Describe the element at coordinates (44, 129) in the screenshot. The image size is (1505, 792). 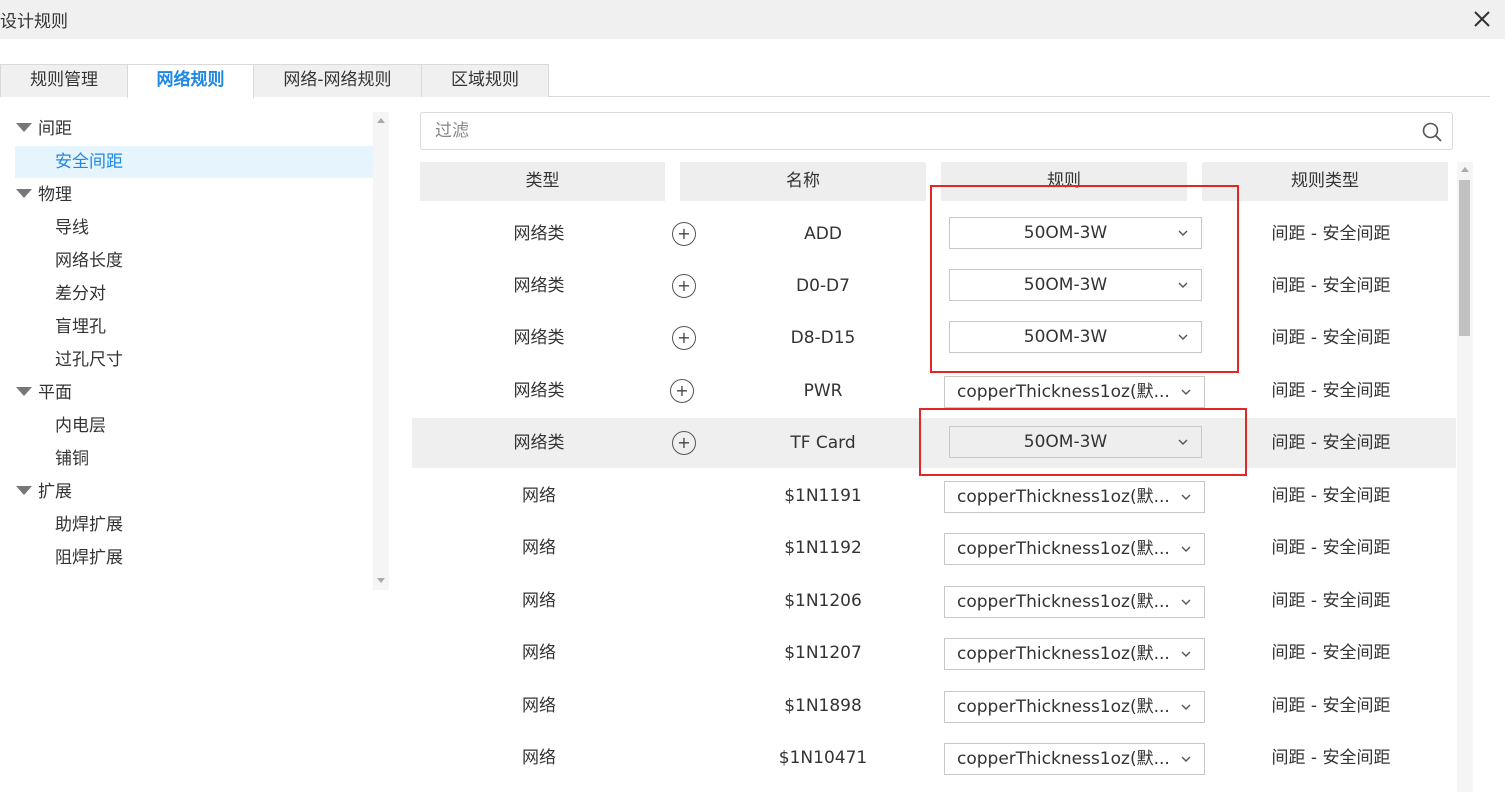
I see `tree-node-spacing: 间距` at that location.